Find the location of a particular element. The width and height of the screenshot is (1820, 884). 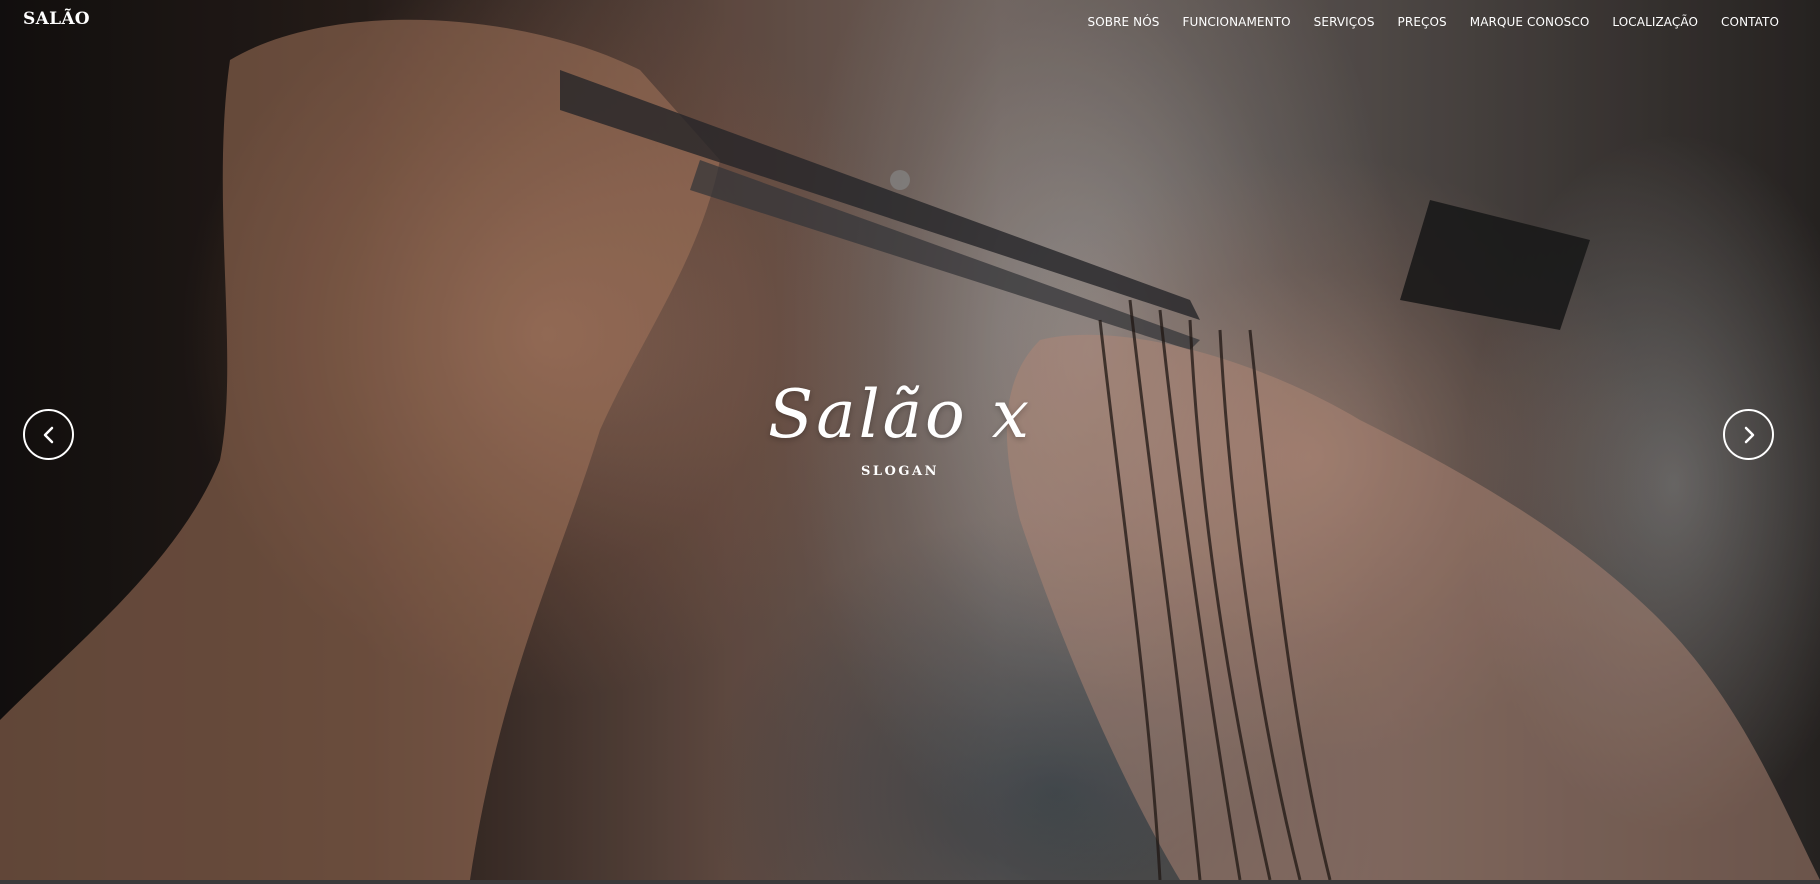

nav-item-funcionamento: FUNCIONAMENTO is located at coordinates (1236, 20).